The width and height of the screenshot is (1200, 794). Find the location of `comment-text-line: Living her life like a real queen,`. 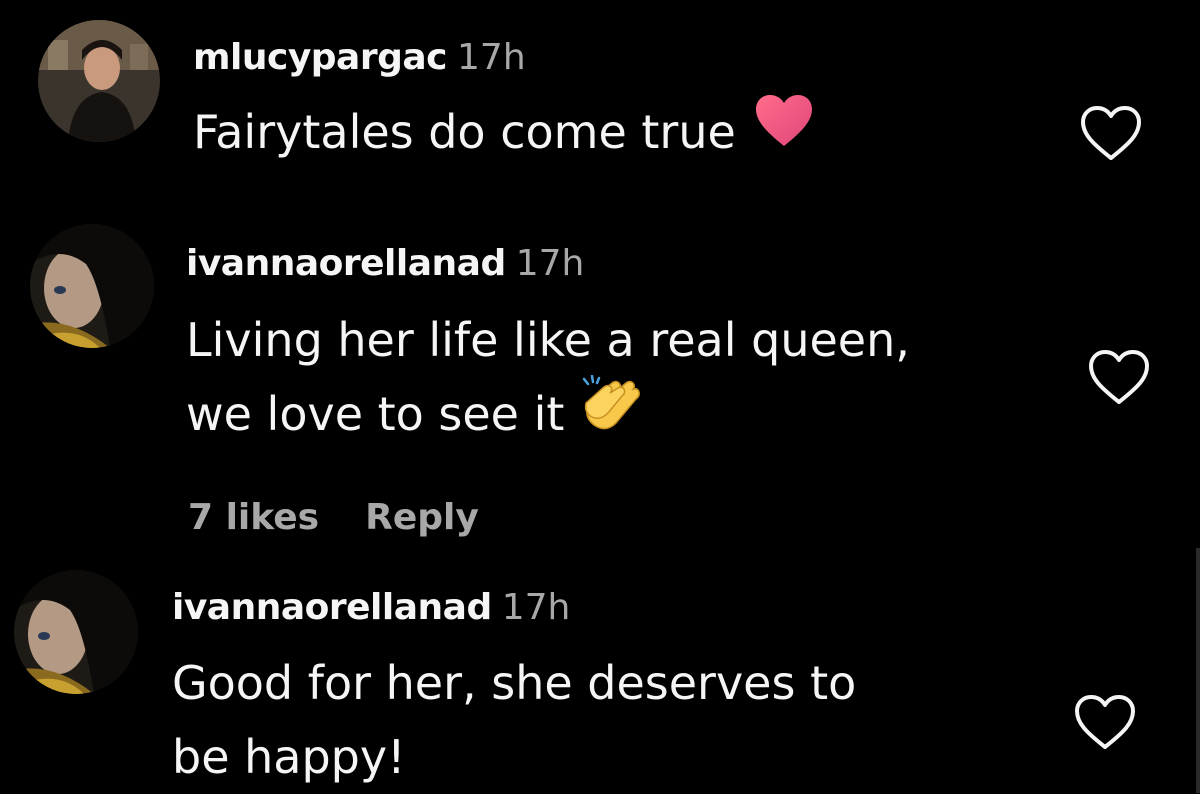

comment-text-line: Living her life like a real queen, is located at coordinates (548, 340).